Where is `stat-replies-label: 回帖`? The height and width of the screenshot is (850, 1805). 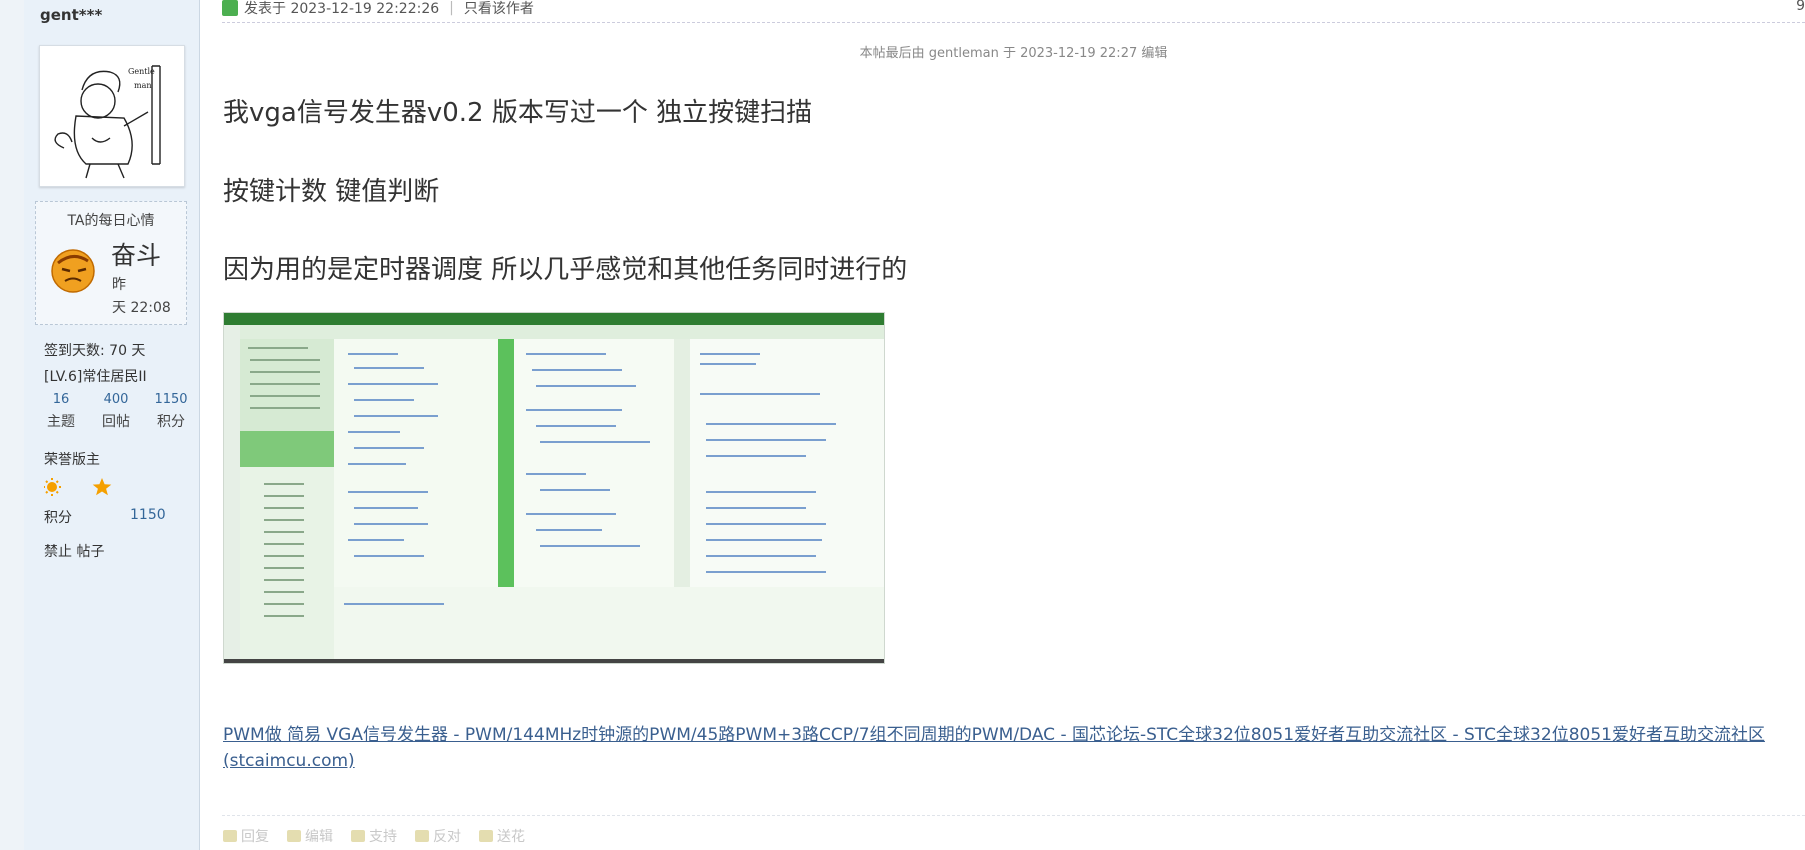
stat-replies-label: 回帖 is located at coordinates (116, 422).